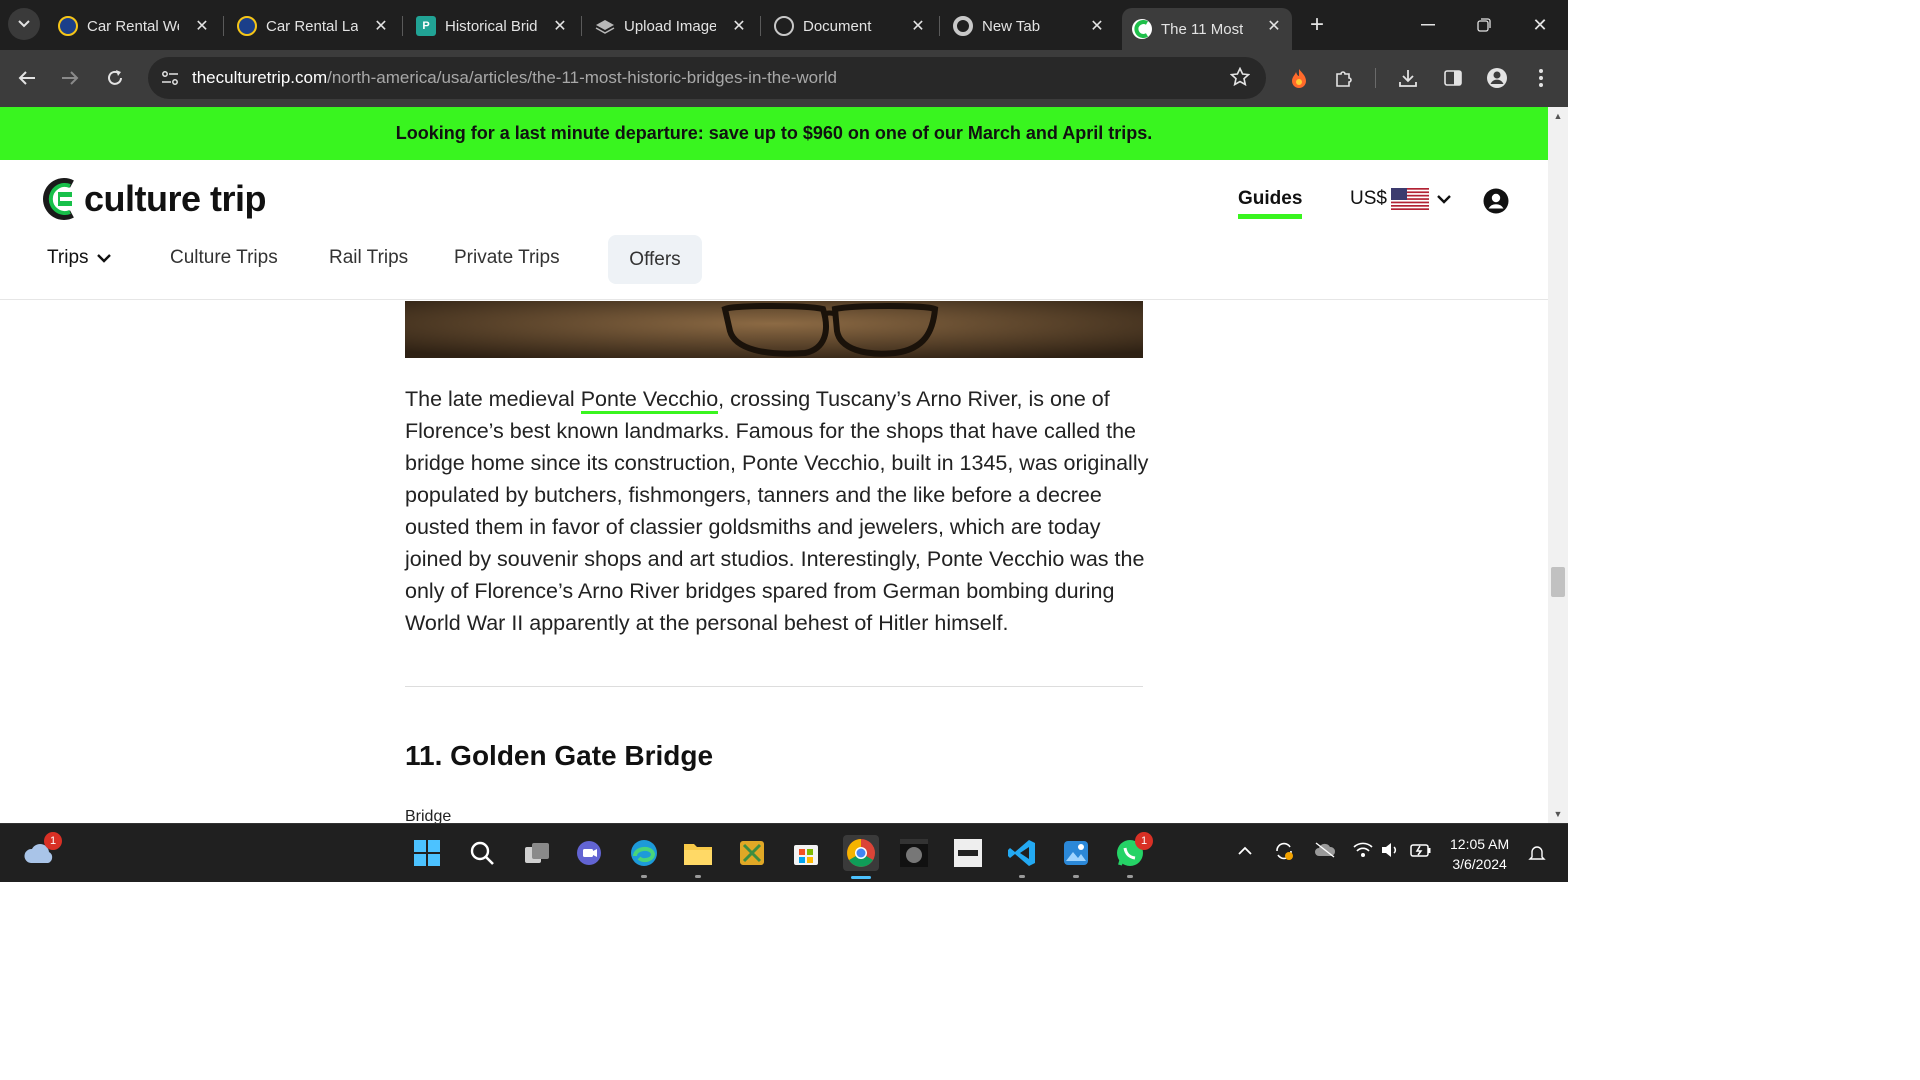  What do you see at coordinates (671, 26) in the screenshot?
I see `tab-upload-image: Upload Image ✕` at bounding box center [671, 26].